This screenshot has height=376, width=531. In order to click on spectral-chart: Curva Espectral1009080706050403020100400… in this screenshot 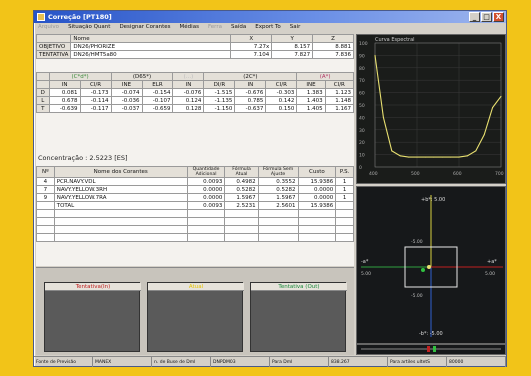, I will do `click(431, 107)`.